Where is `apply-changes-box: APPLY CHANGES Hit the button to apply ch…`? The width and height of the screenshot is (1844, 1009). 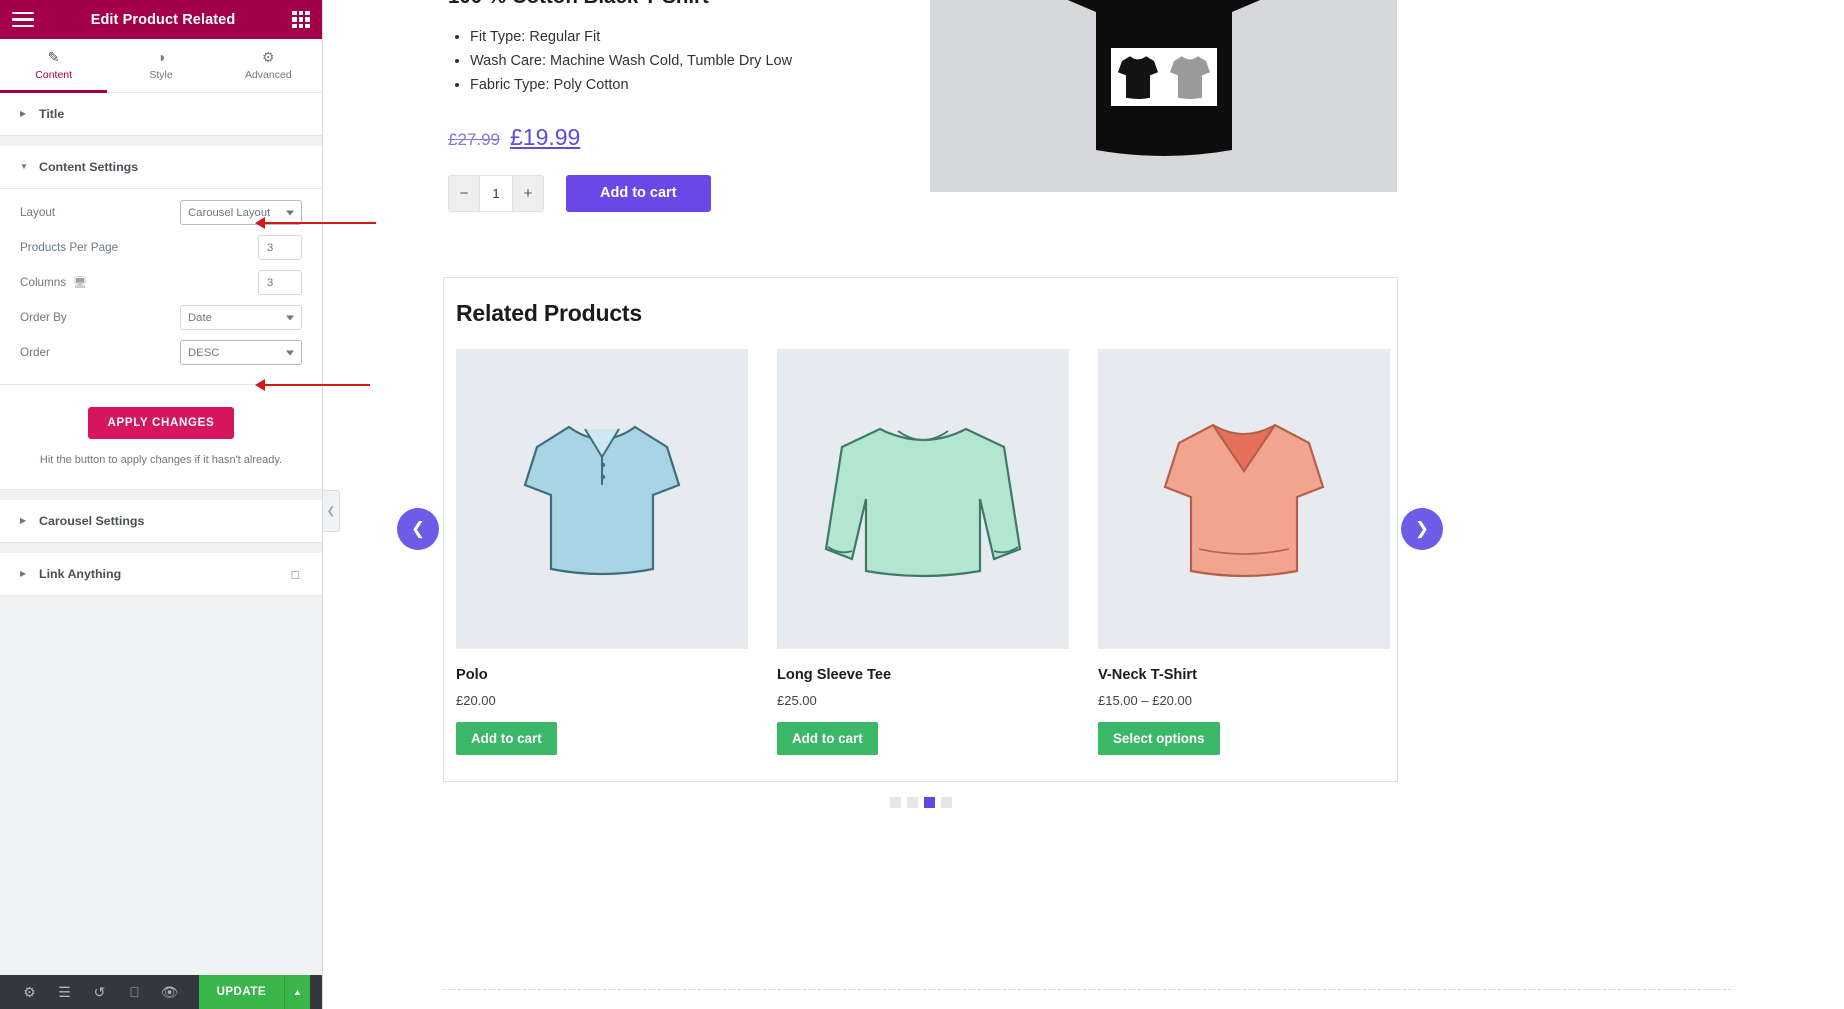
apply-changes-box: APPLY CHANGES Hit the button to apply ch… is located at coordinates (161, 437).